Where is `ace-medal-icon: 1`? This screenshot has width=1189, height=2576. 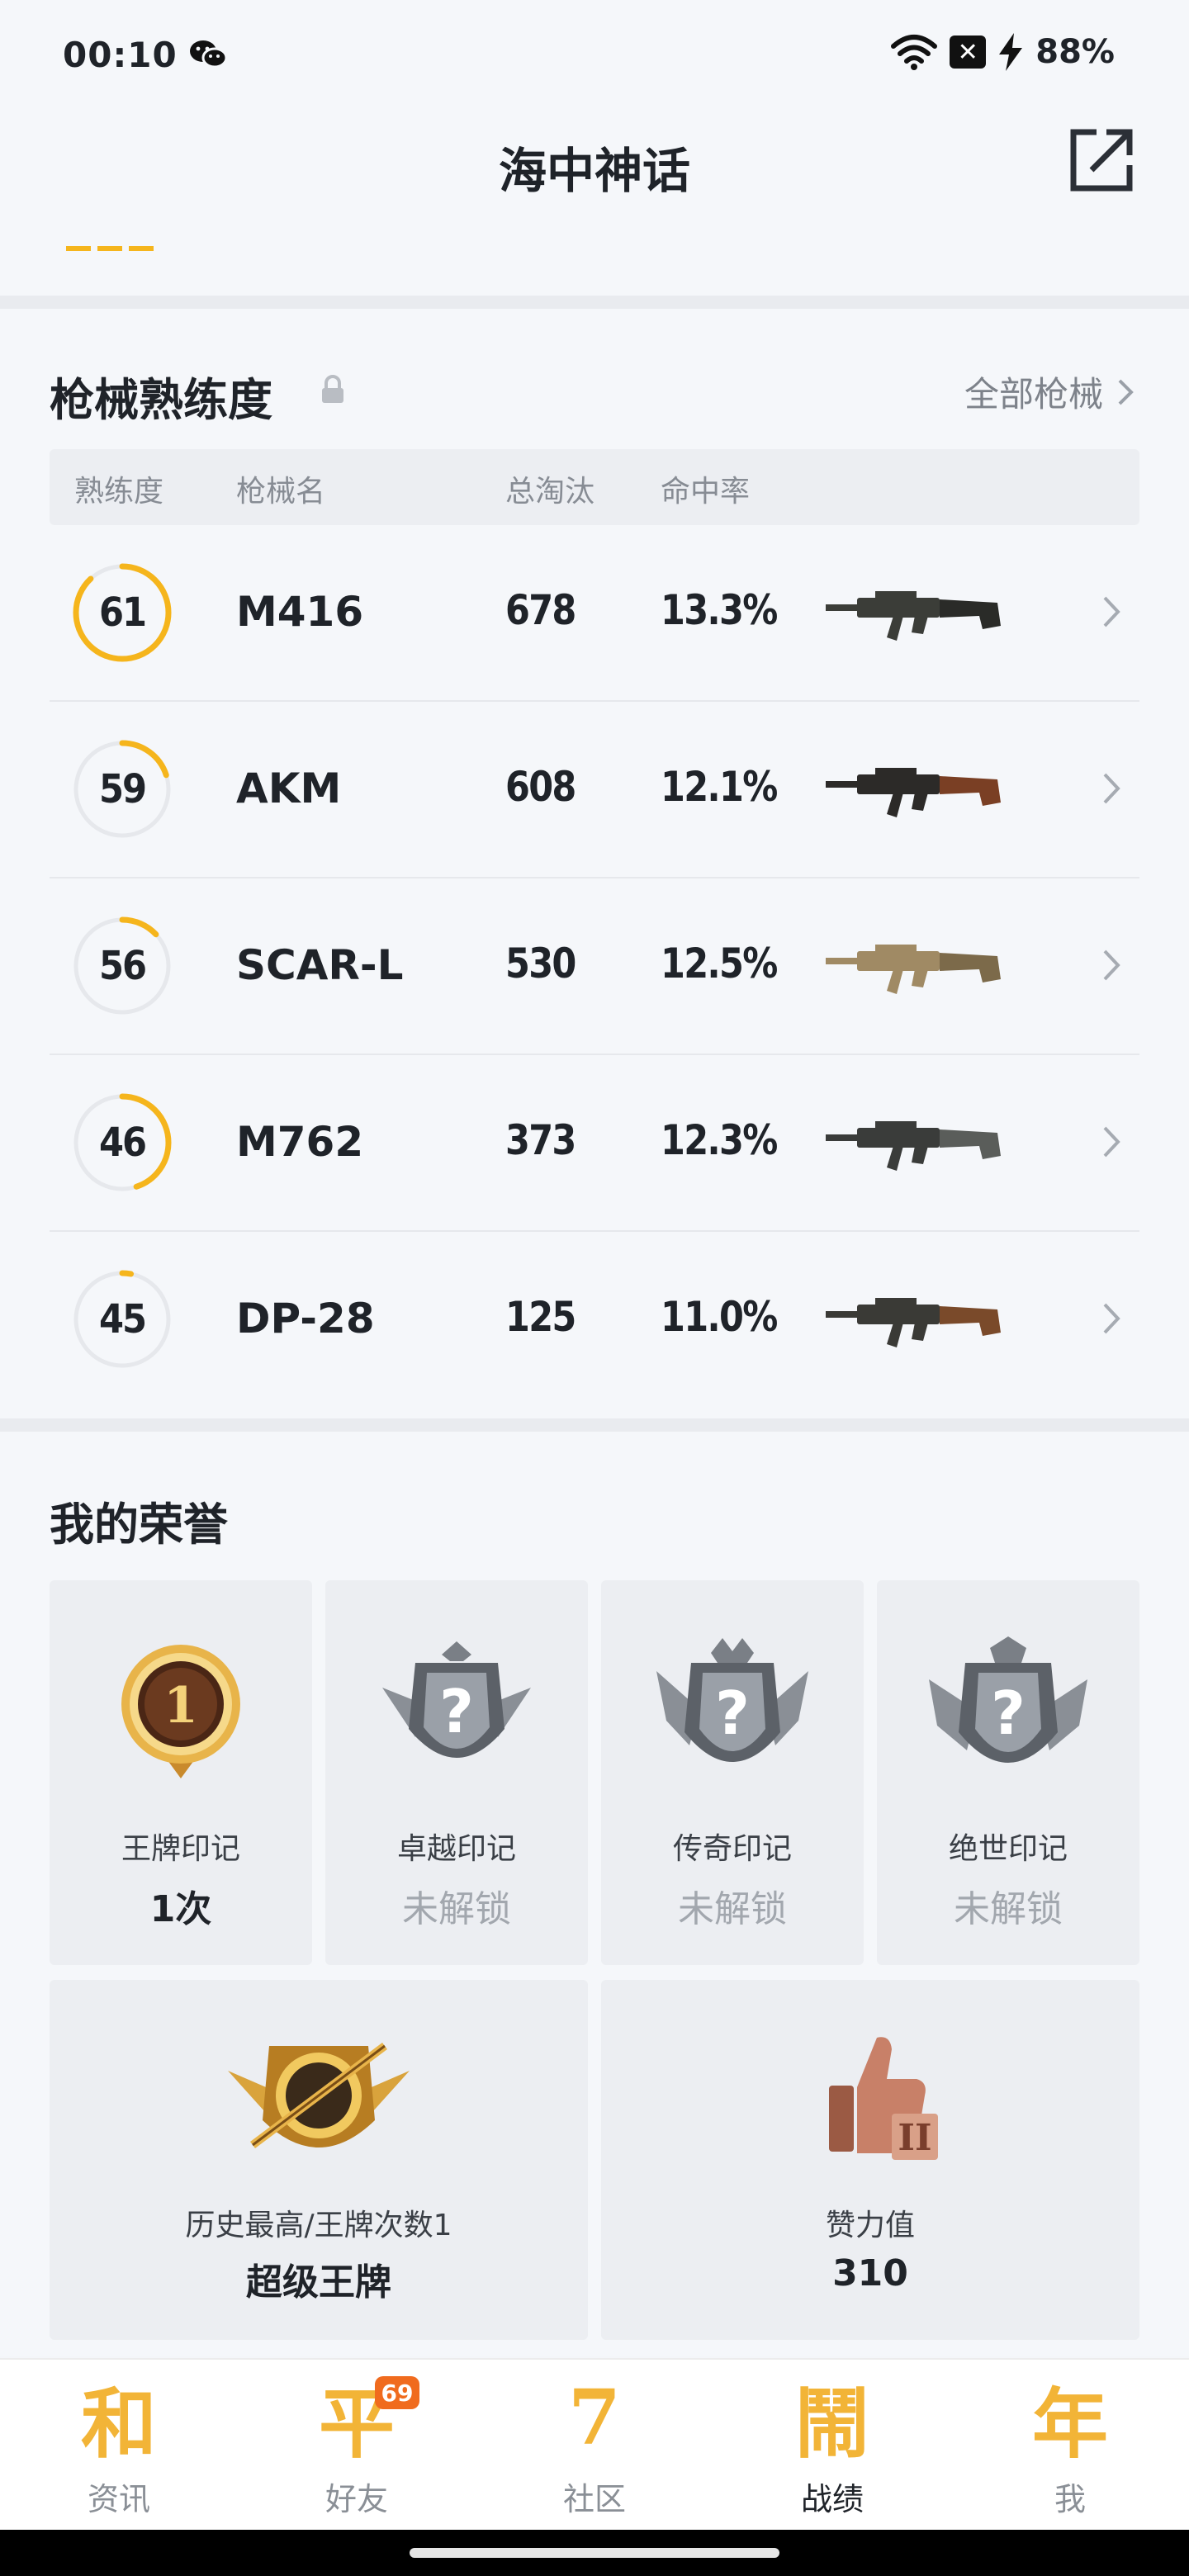
ace-medal-icon: 1 is located at coordinates (180, 1711).